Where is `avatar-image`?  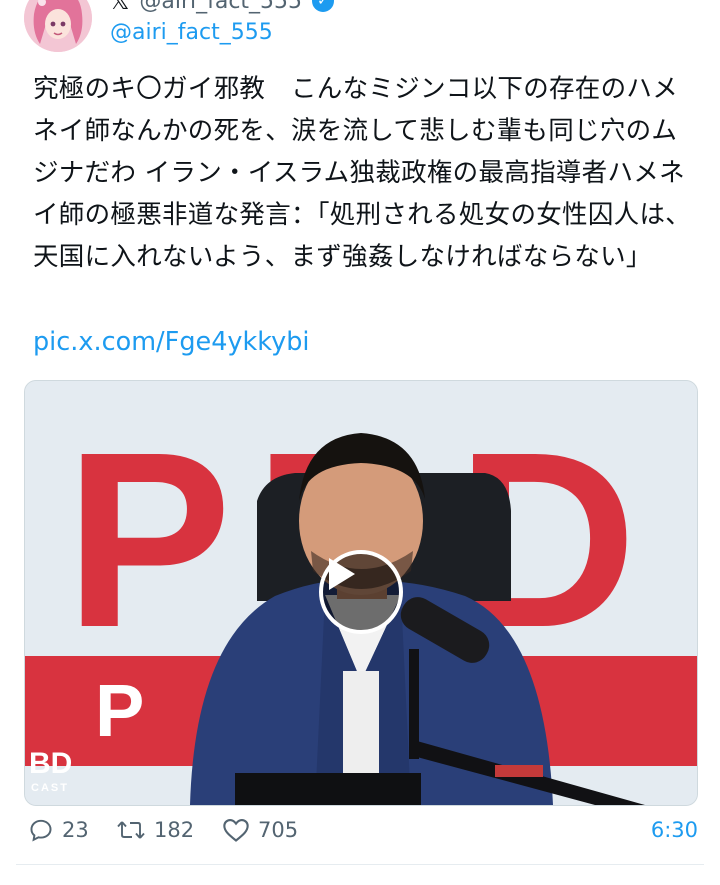 avatar-image is located at coordinates (58, 26).